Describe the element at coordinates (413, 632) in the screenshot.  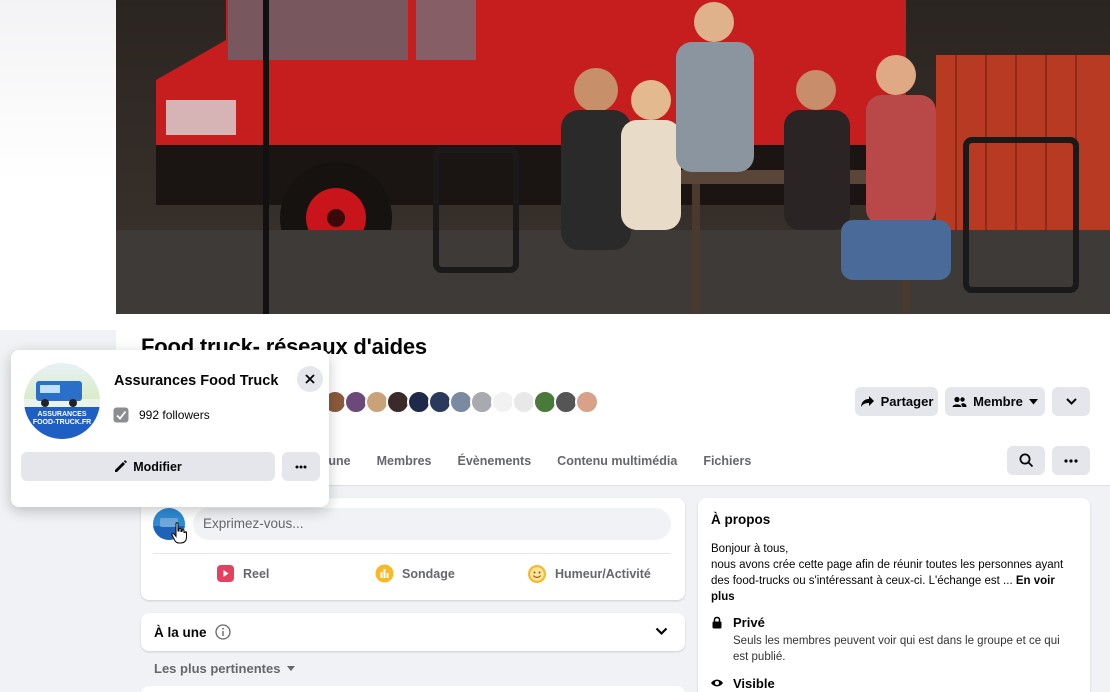
I see `feed-header-card: À la une` at that location.